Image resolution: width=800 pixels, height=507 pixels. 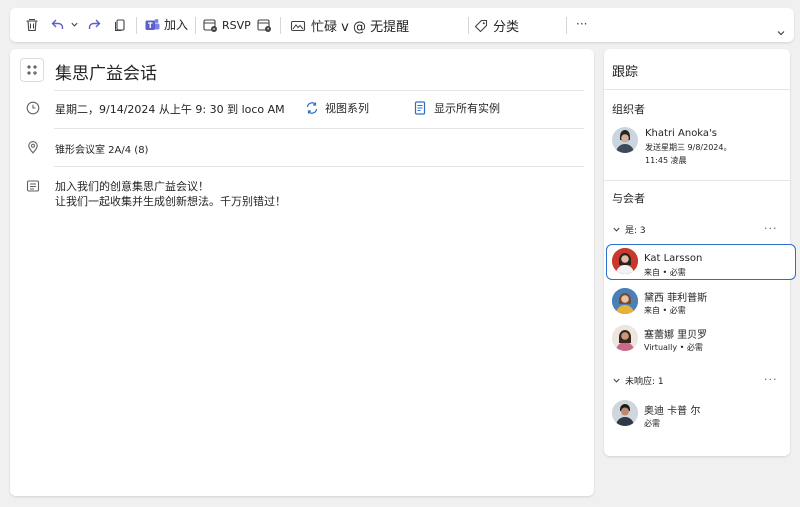 What do you see at coordinates (771, 228) in the screenshot?
I see `group-yes-more-button: ···` at bounding box center [771, 228].